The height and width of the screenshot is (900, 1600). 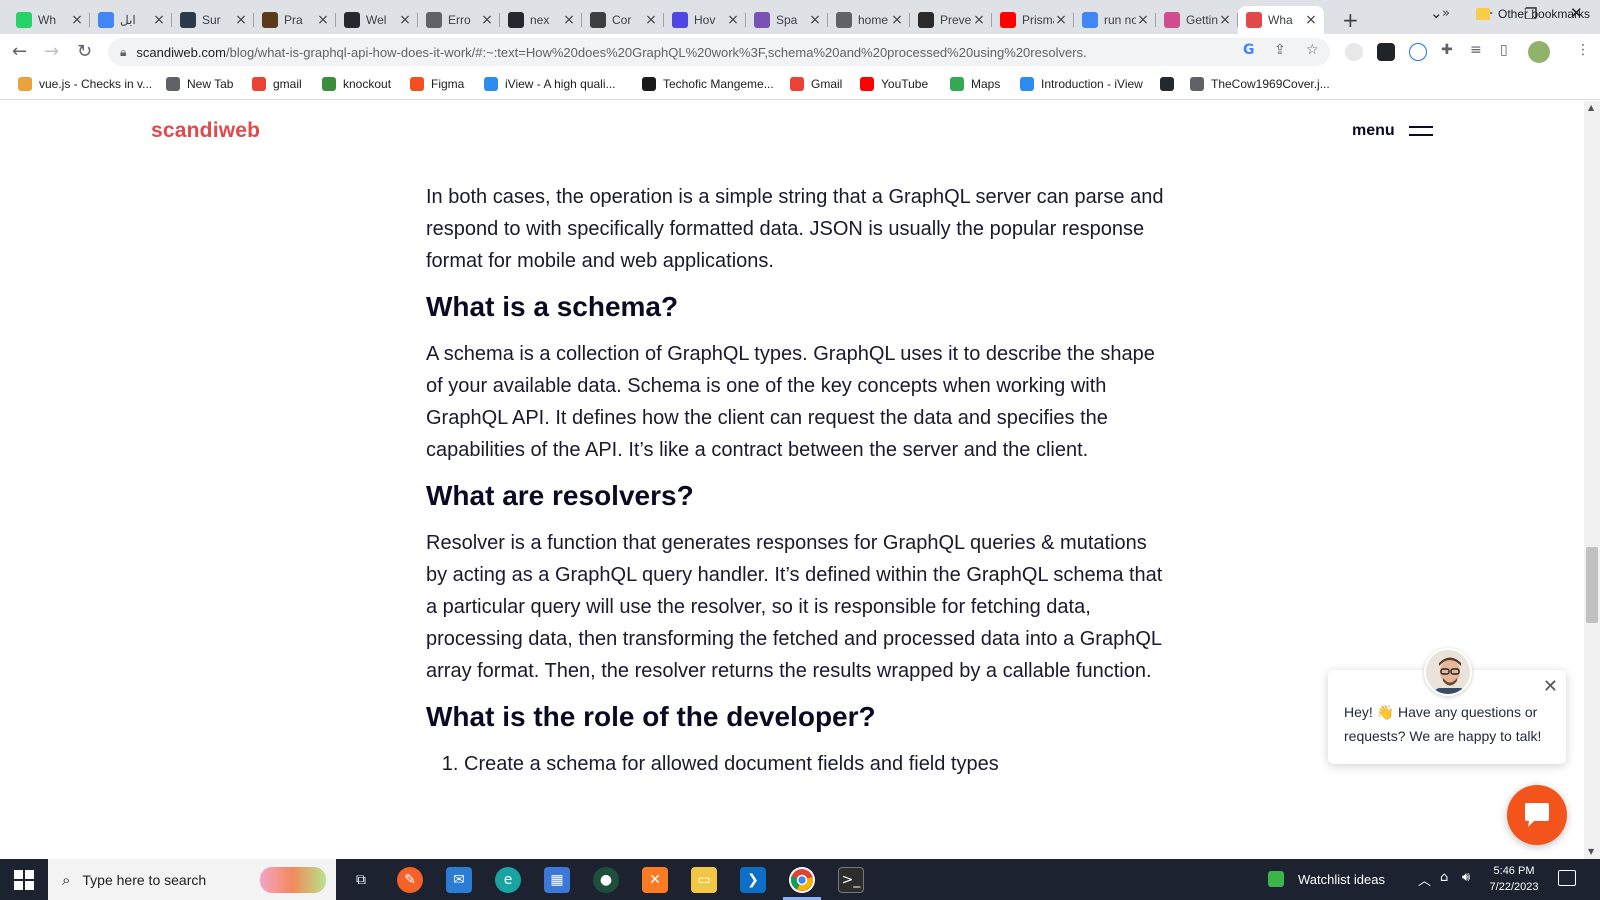 What do you see at coordinates (1197, 20) in the screenshot?
I see `browser-tab: Getting×` at bounding box center [1197, 20].